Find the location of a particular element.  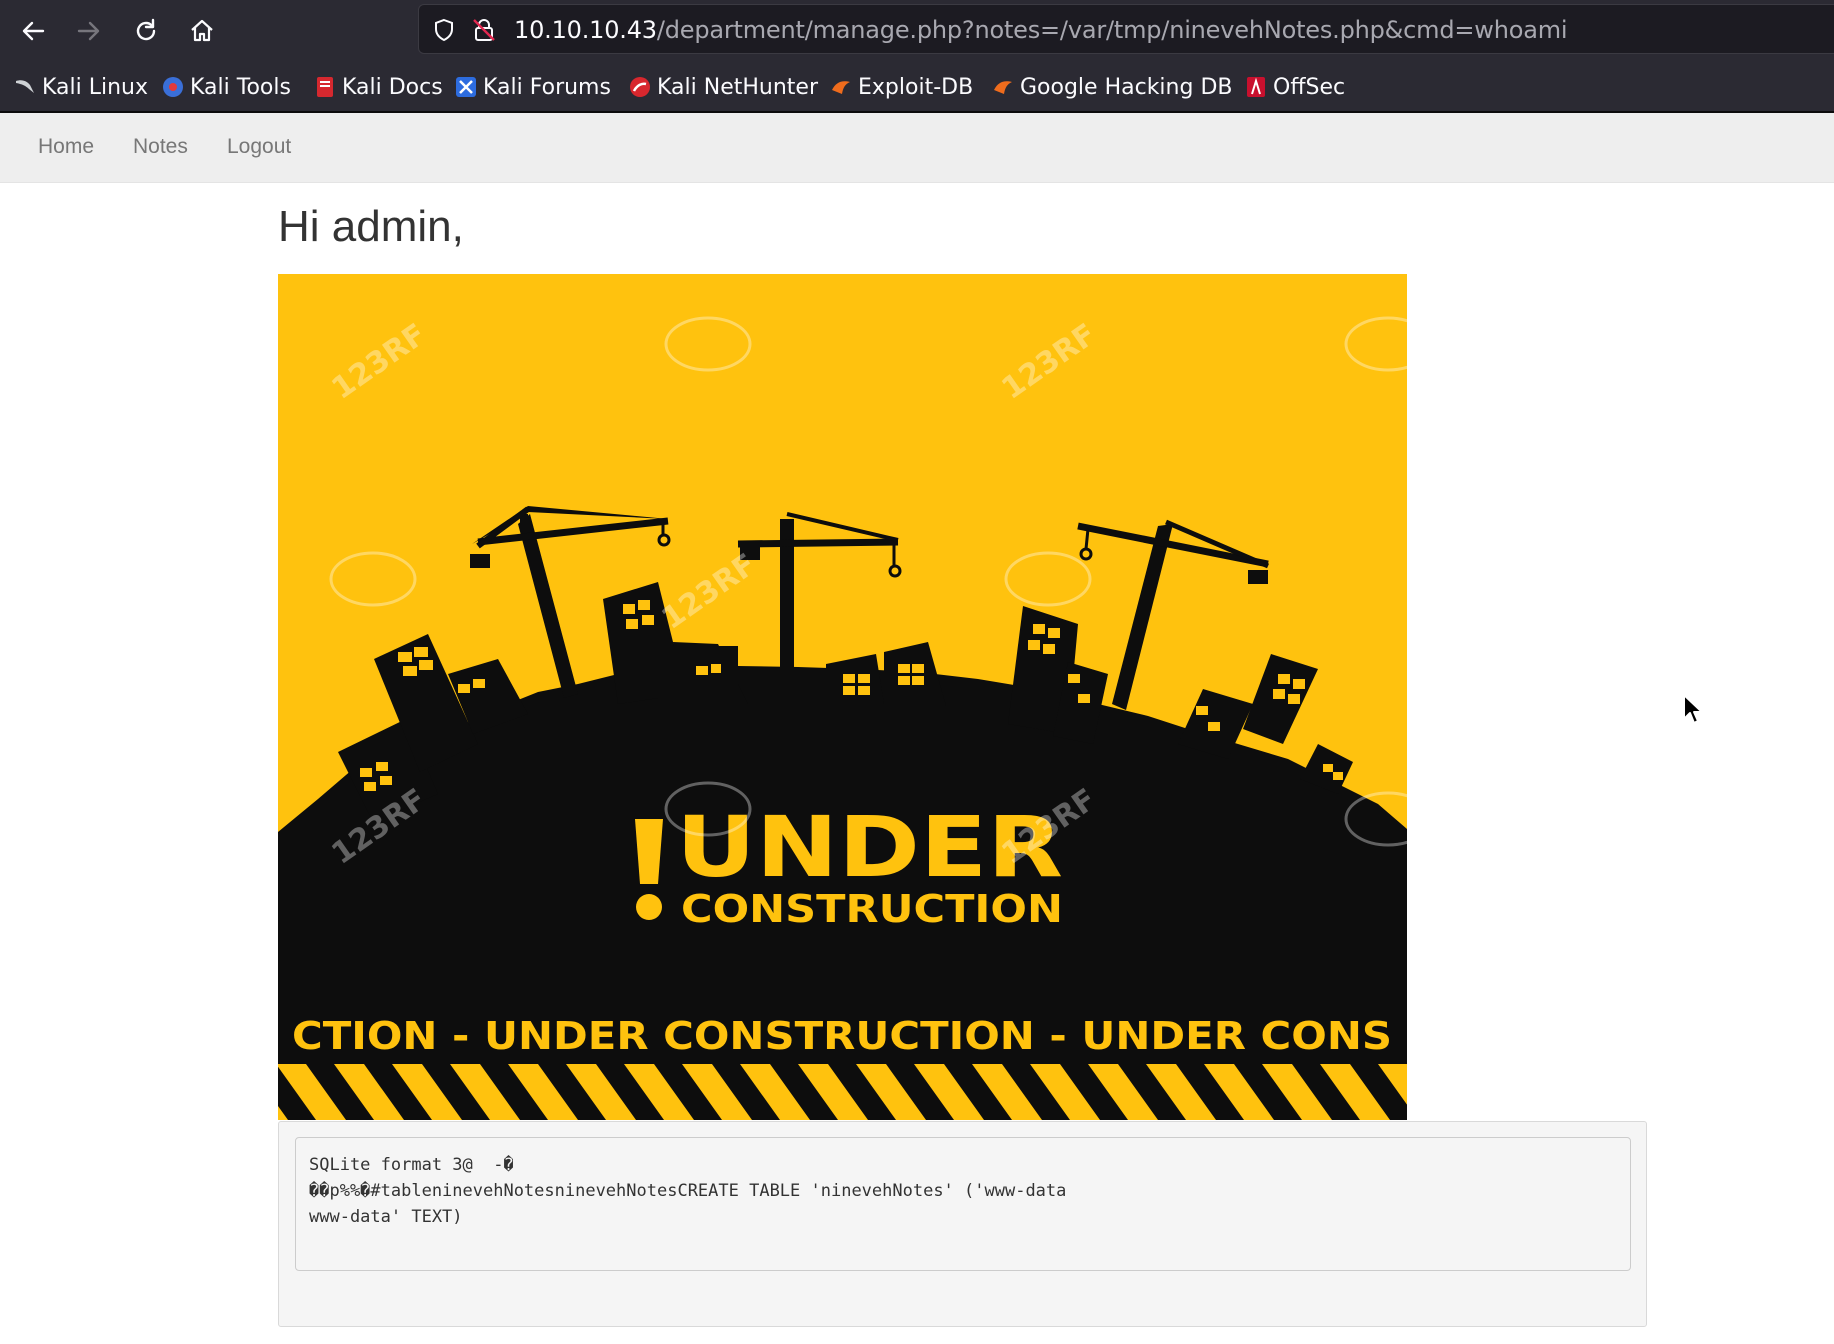

url-host: 10.10.10.43 is located at coordinates (585, 30).